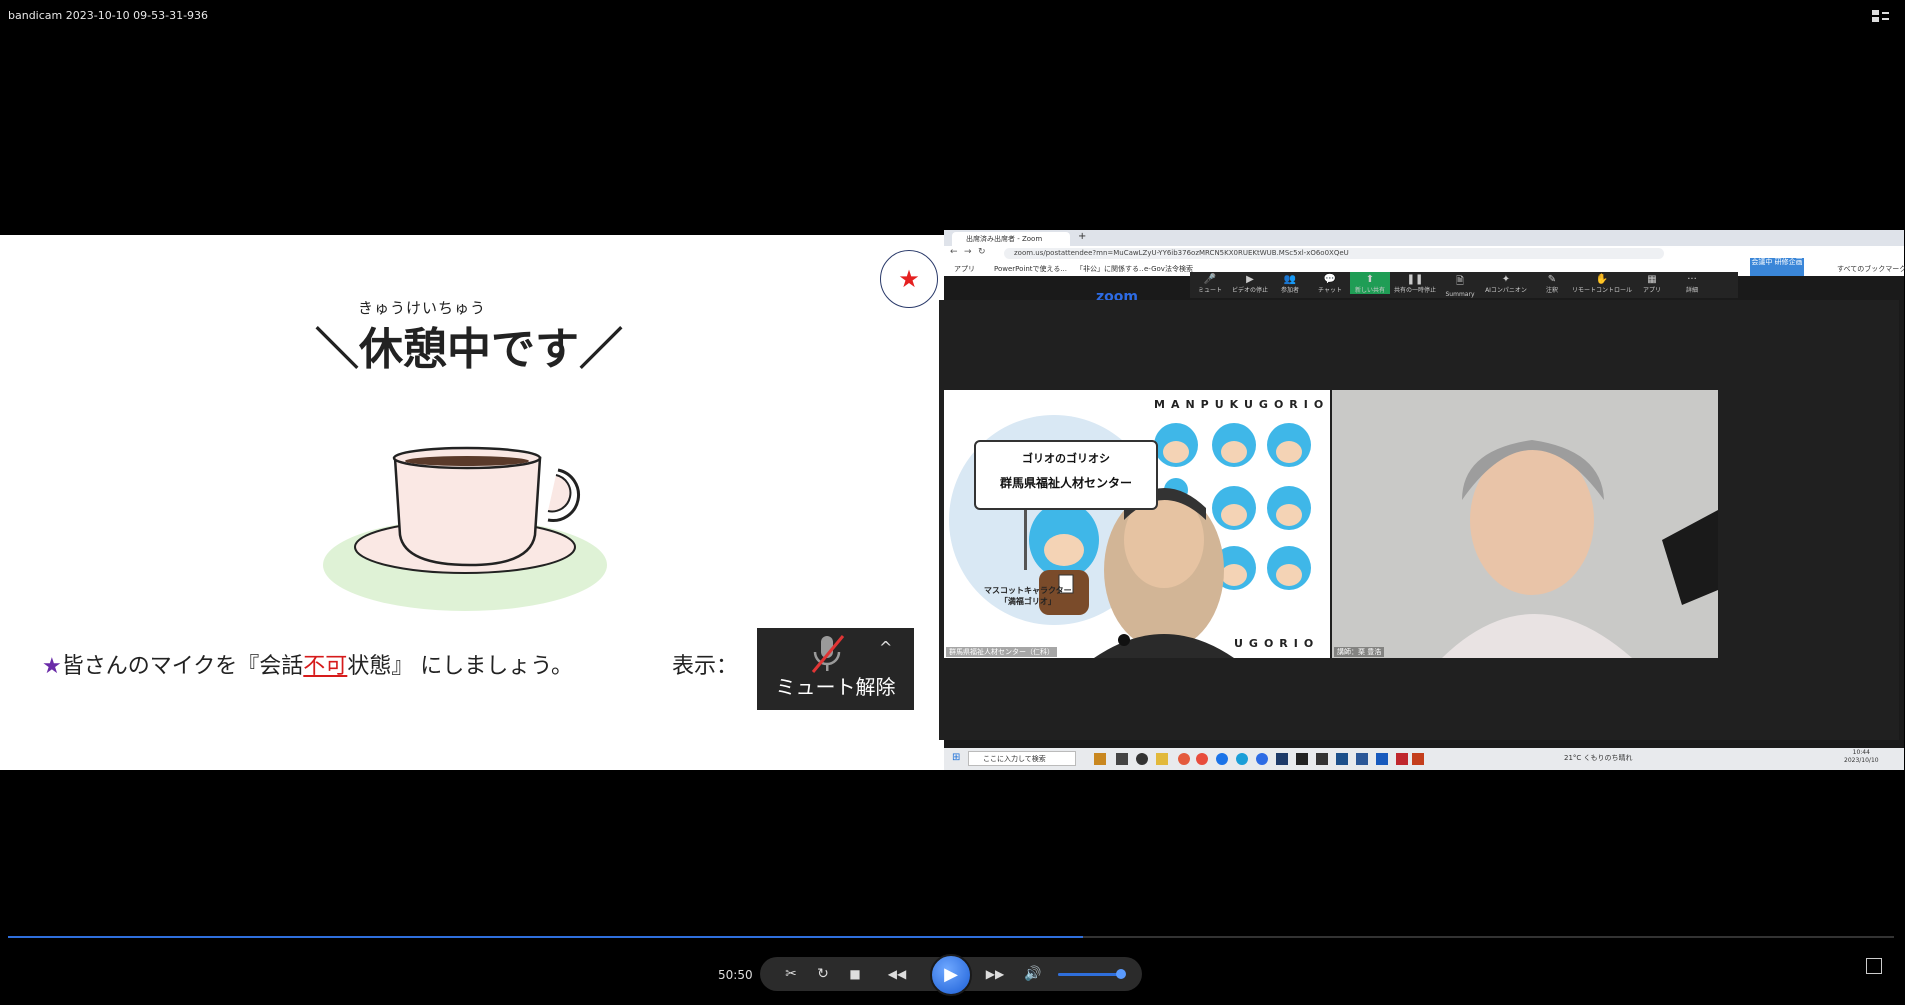 This screenshot has width=1905, height=1005. I want to click on bookmark-hikou: 「非公」に関係する.., so click(1109, 269).